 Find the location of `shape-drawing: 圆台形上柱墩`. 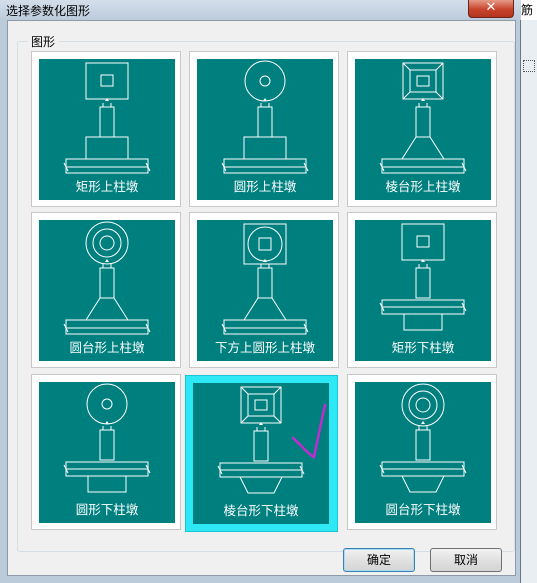

shape-drawing: 圆台形上柱墩 is located at coordinates (107, 290).